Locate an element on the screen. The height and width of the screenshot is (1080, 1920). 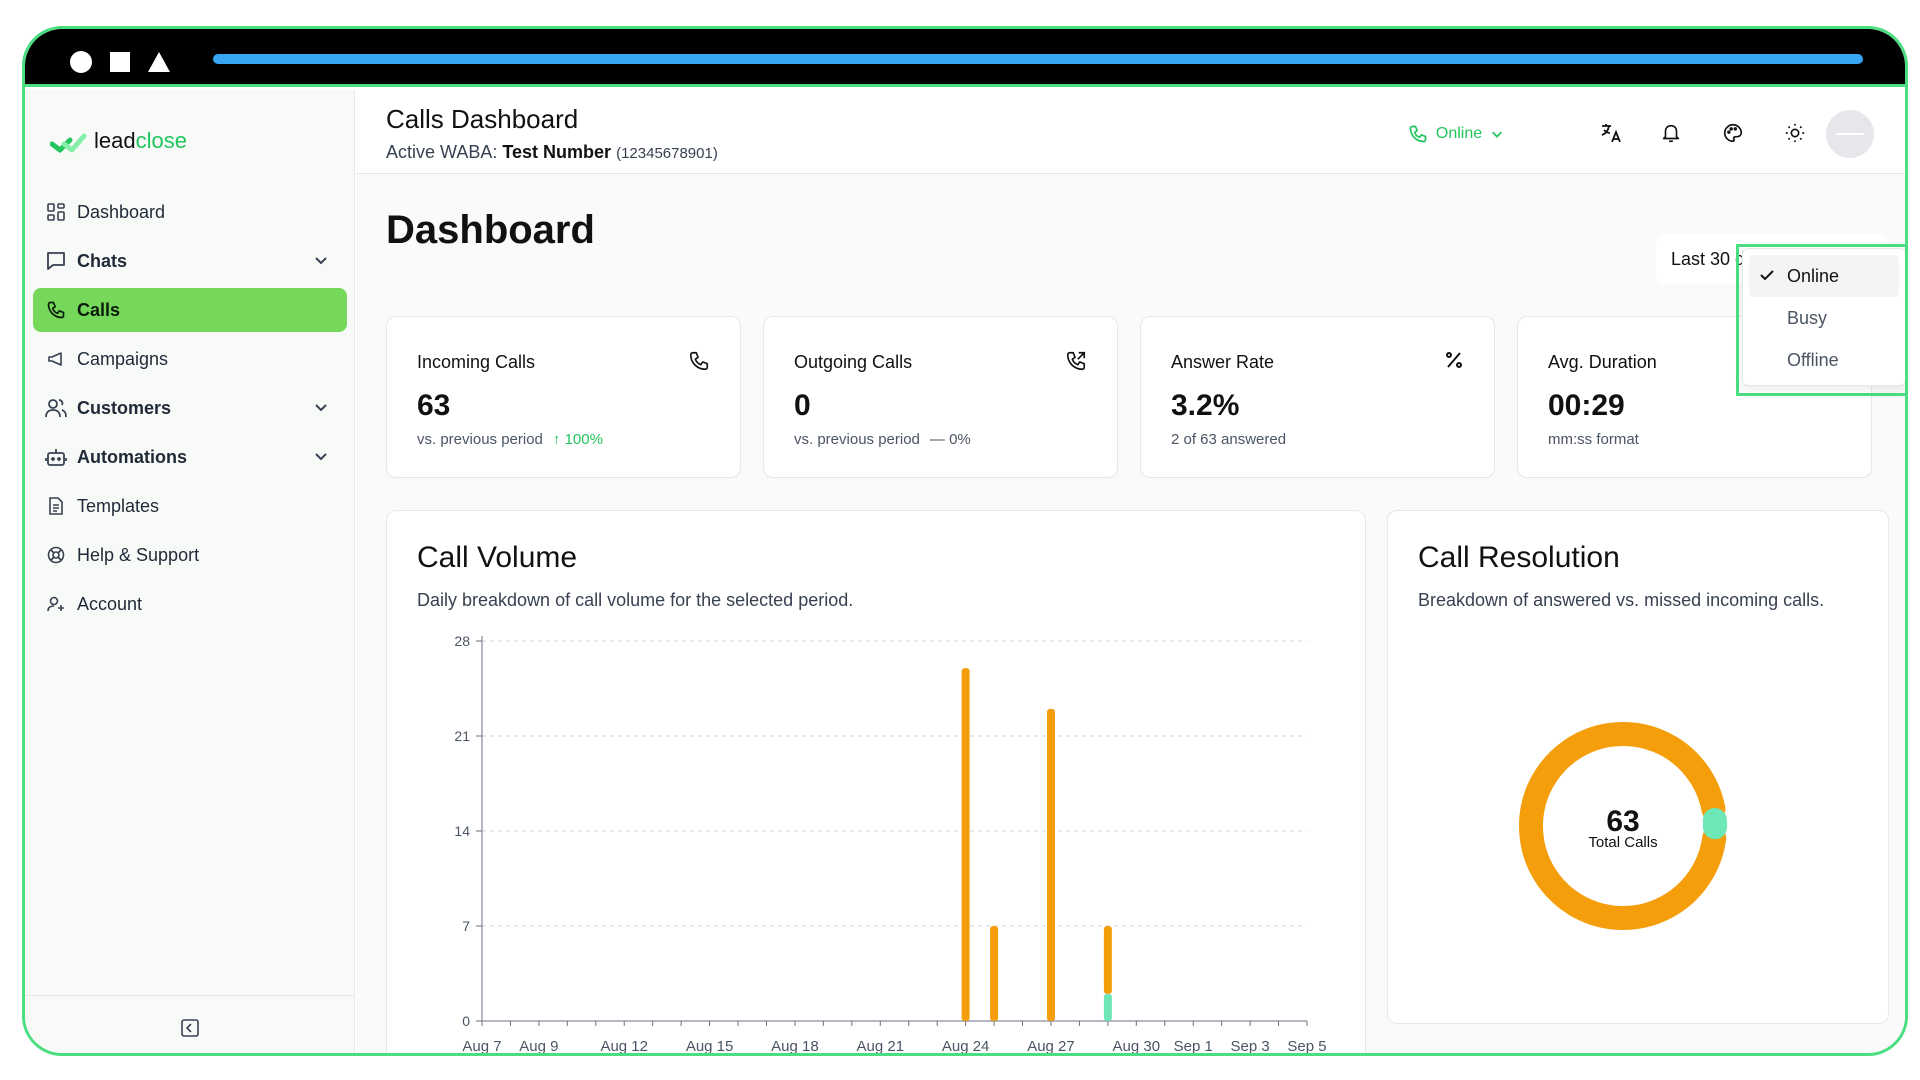
x-tick-label: Aug 12 is located at coordinates (624, 1046).